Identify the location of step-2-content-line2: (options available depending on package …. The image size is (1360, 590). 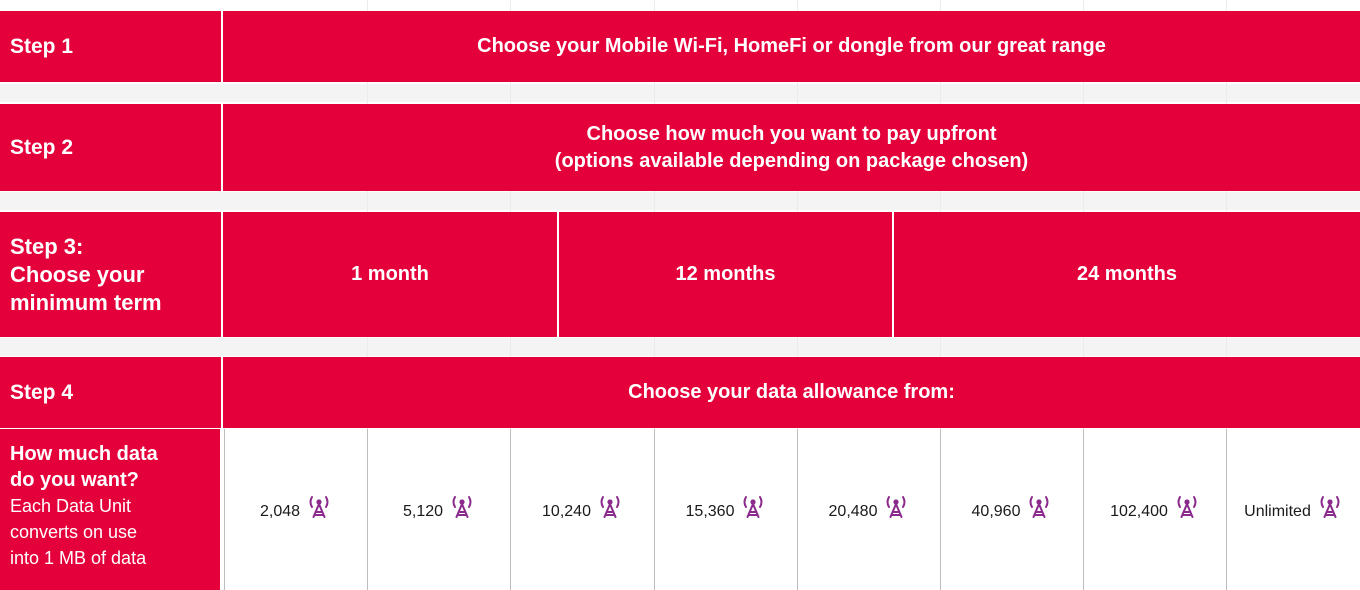
(791, 160).